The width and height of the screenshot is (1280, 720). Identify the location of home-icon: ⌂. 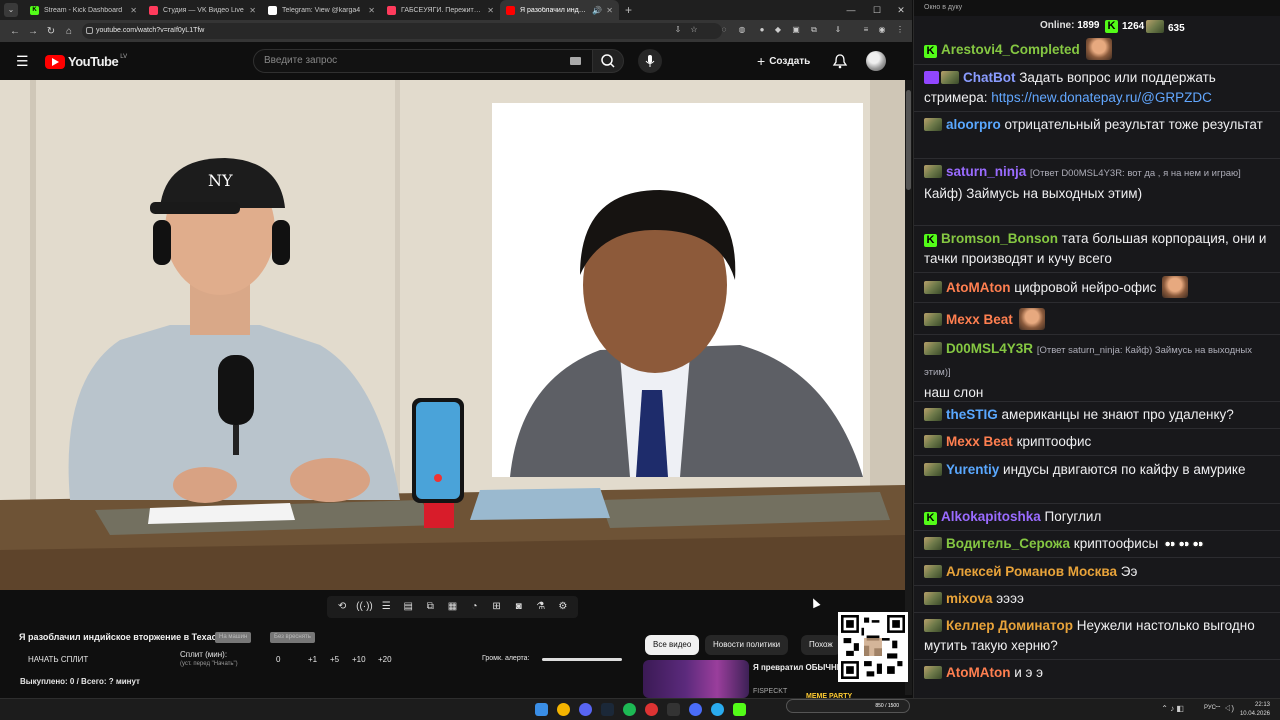
(69, 31).